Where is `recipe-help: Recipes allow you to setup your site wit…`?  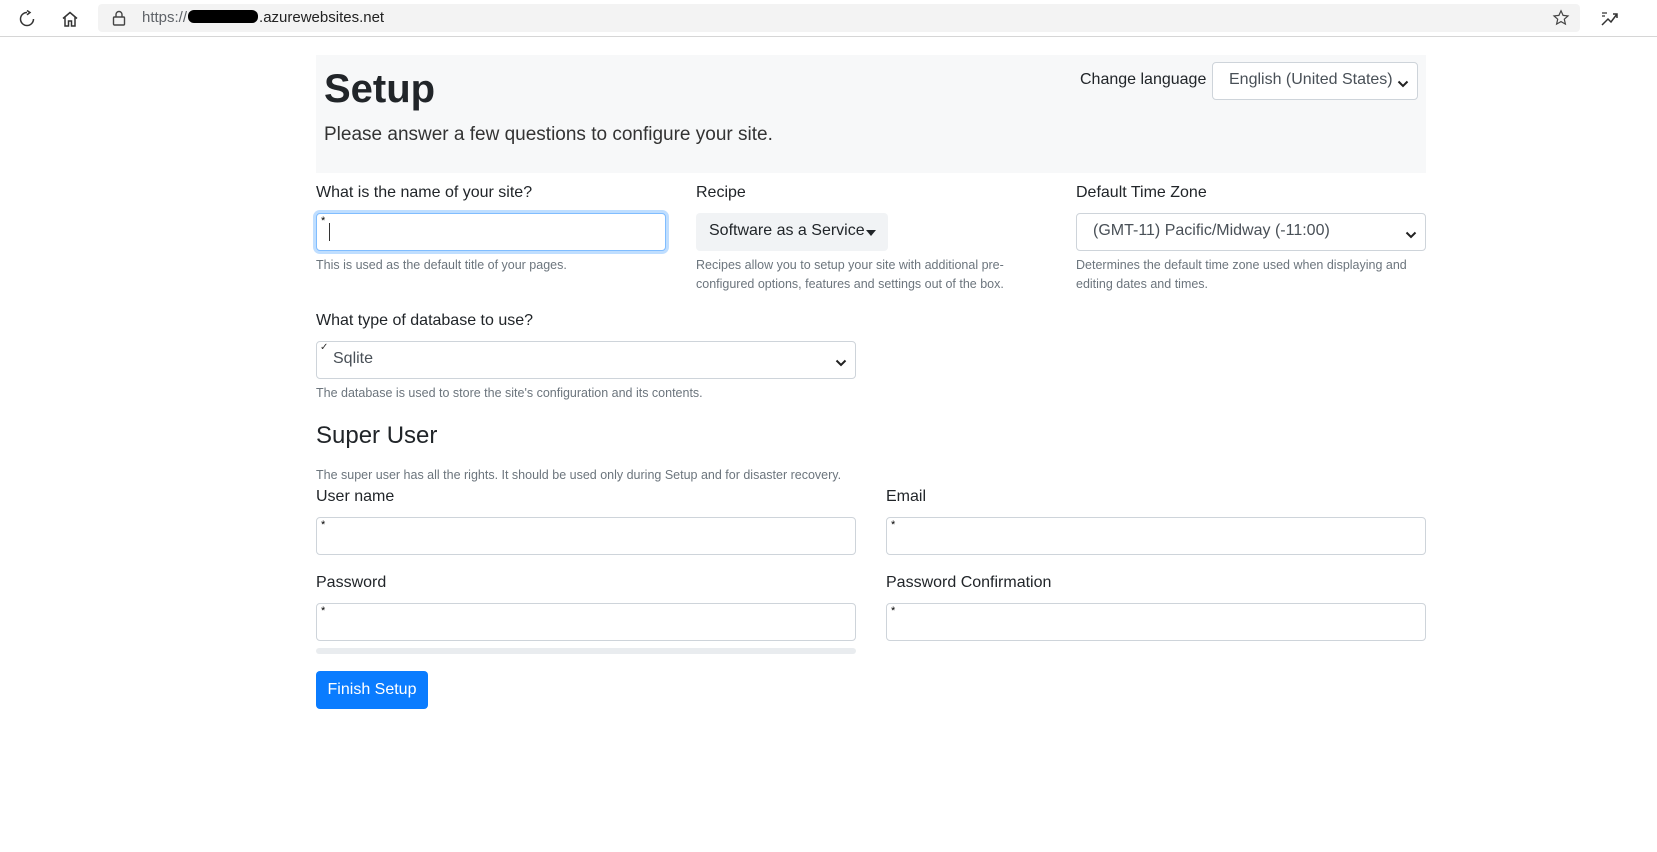
recipe-help: Recipes allow you to setup your site wit… is located at coordinates (850, 274).